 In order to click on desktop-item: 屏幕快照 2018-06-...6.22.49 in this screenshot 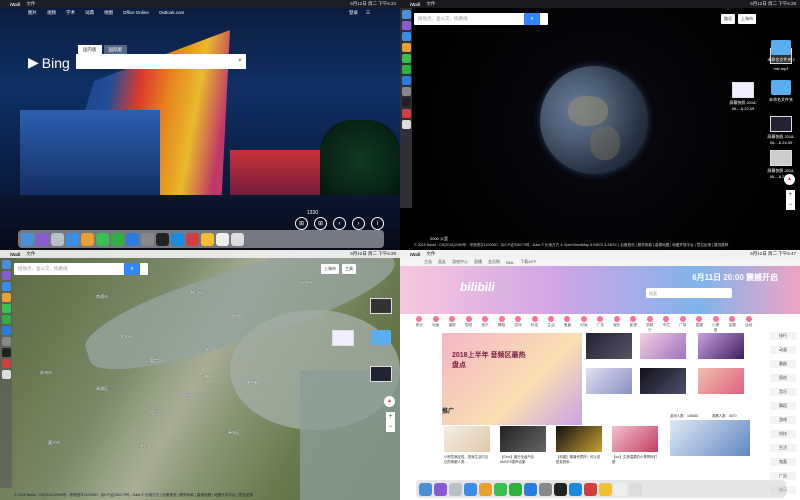, I will do `click(743, 96)`.